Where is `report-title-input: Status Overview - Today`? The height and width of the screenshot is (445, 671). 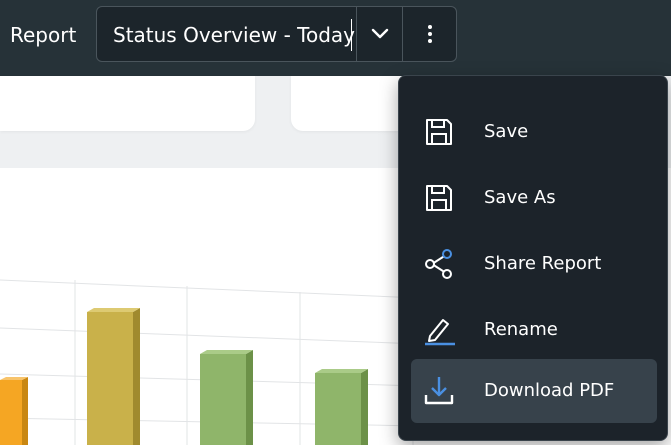
report-title-input: Status Overview - Today is located at coordinates (234, 35).